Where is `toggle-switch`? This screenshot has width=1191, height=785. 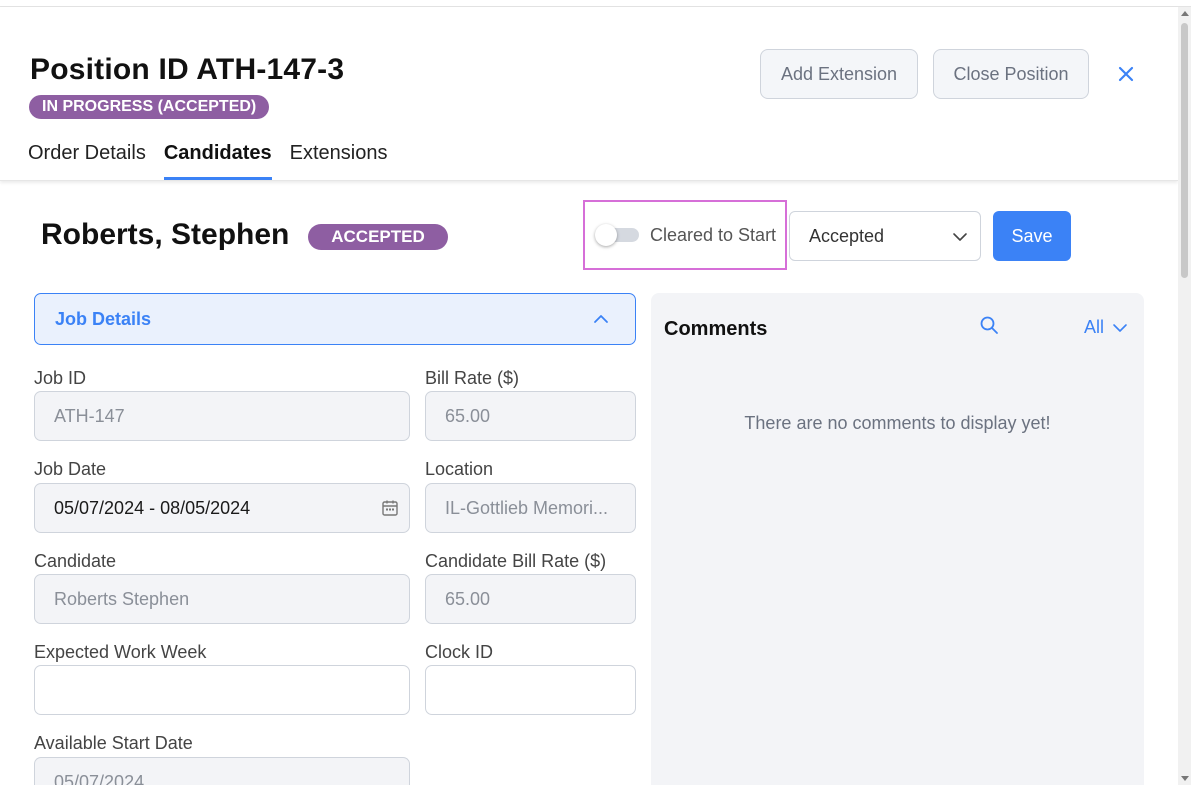 toggle-switch is located at coordinates (617, 235).